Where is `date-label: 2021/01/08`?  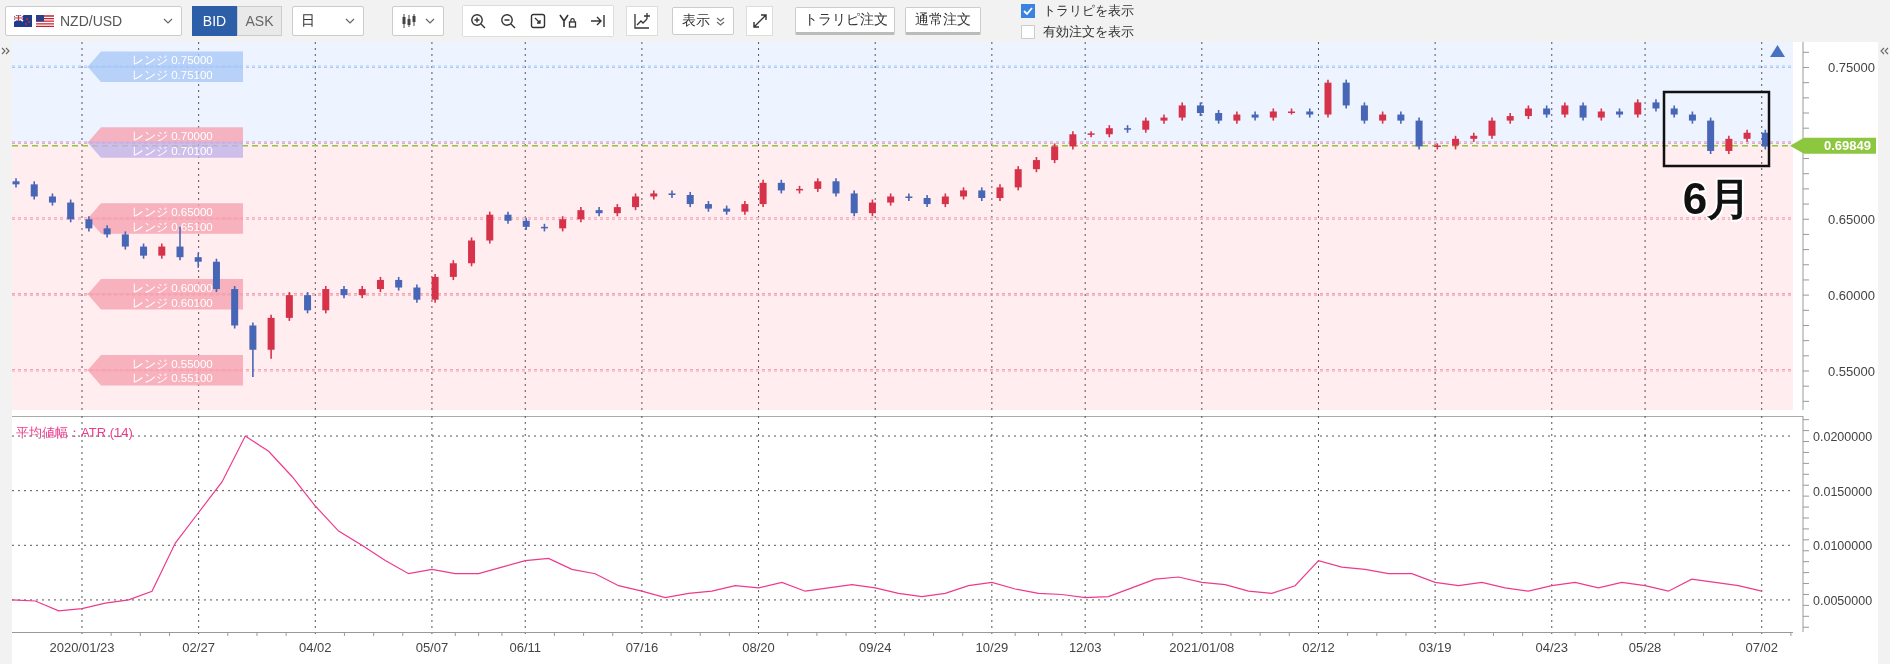 date-label: 2021/01/08 is located at coordinates (1202, 647).